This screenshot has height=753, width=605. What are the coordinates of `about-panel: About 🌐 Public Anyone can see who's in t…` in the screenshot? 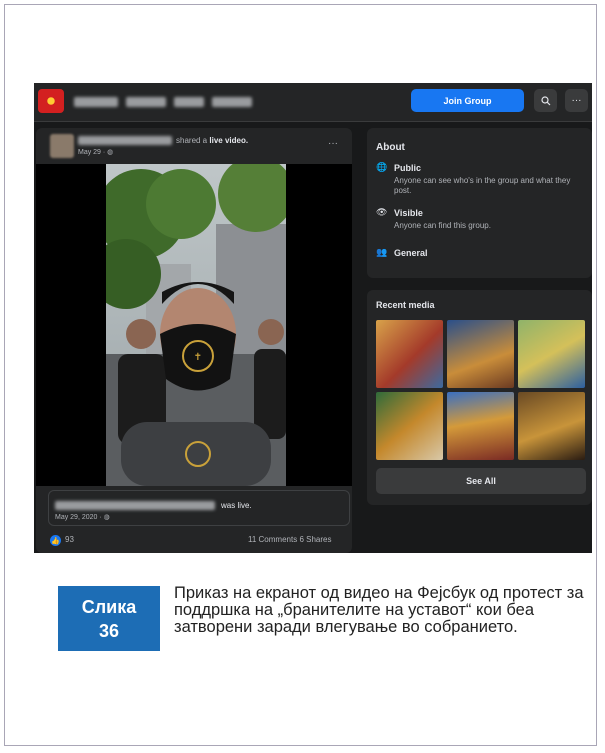 It's located at (479, 203).